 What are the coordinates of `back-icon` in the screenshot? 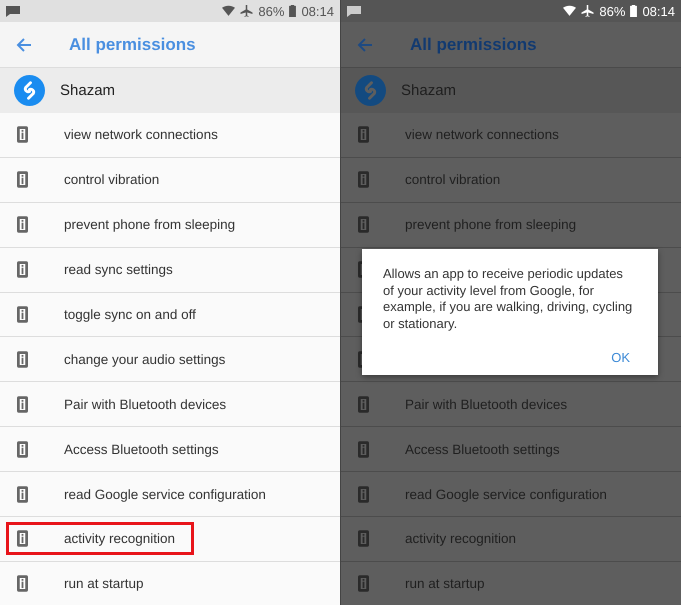 It's located at (24, 44).